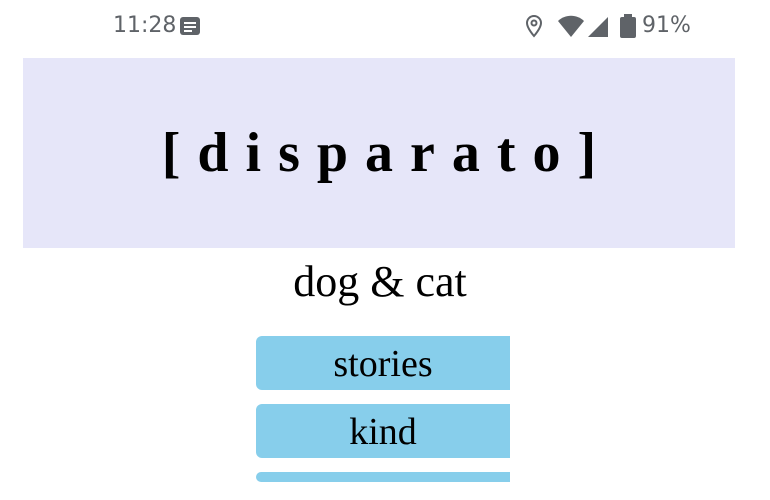 This screenshot has width=770, height=500. What do you see at coordinates (387, 153) in the screenshot?
I see `site-title: [disparato]` at bounding box center [387, 153].